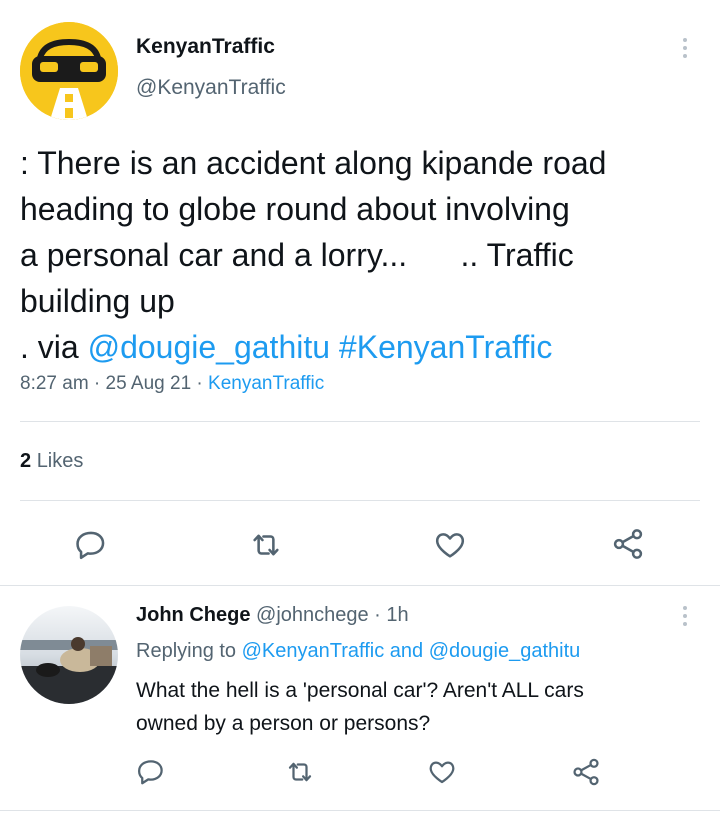 This screenshot has height=824, width=720. I want to click on replying-to-label: Replying to, so click(186, 651).